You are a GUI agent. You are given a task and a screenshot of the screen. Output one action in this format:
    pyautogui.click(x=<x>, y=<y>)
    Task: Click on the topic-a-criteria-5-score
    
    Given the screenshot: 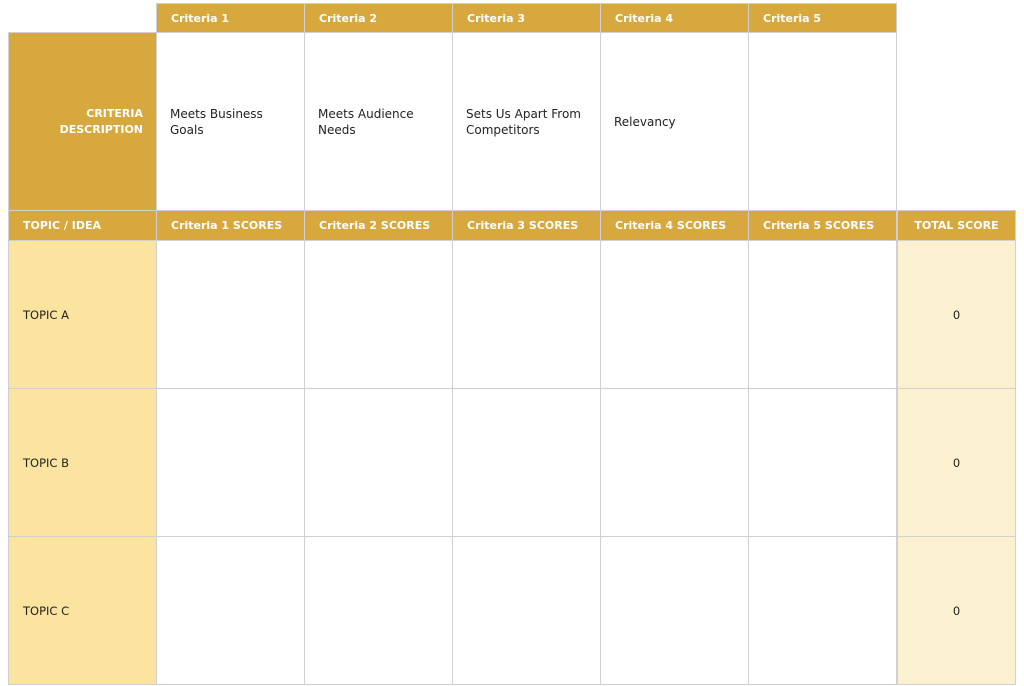 What is the action you would take?
    pyautogui.click(x=822, y=314)
    